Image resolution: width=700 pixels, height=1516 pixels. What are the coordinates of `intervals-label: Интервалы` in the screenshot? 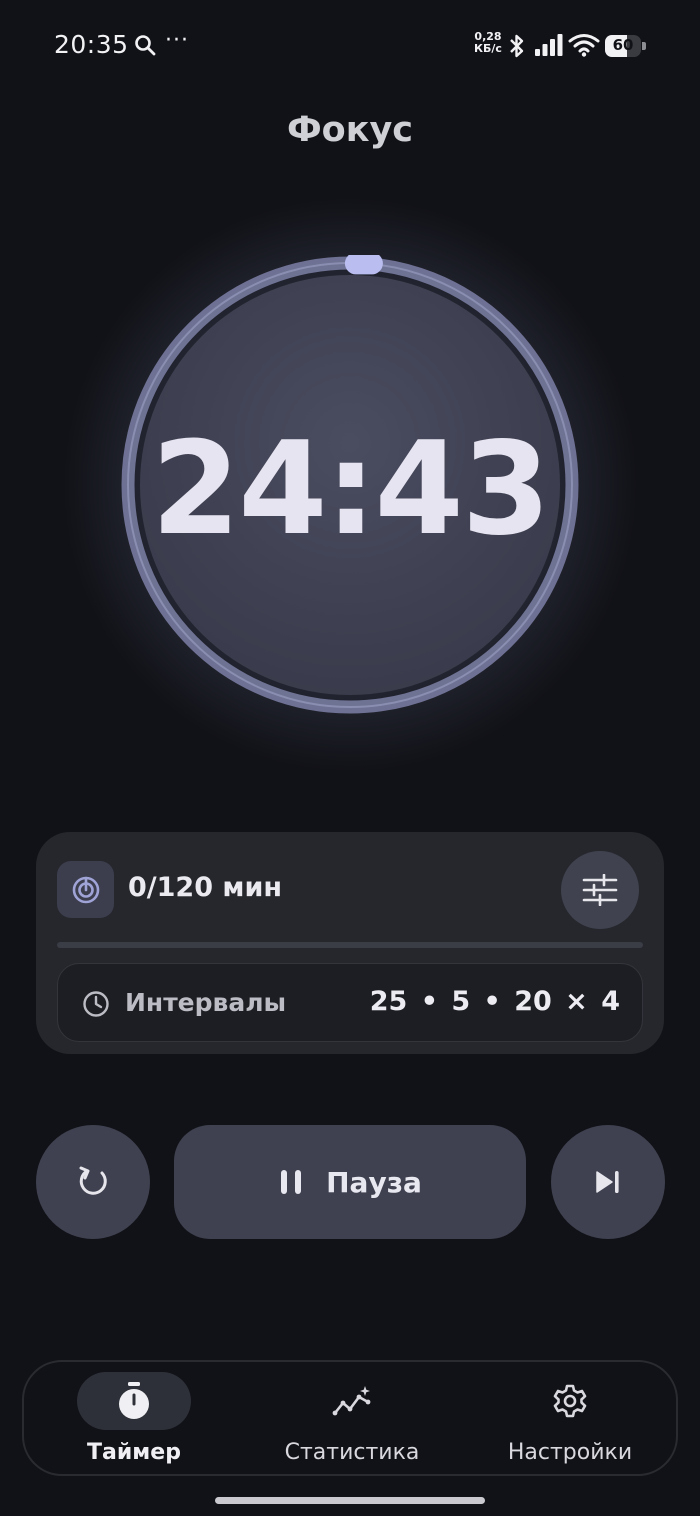 It's located at (206, 1002).